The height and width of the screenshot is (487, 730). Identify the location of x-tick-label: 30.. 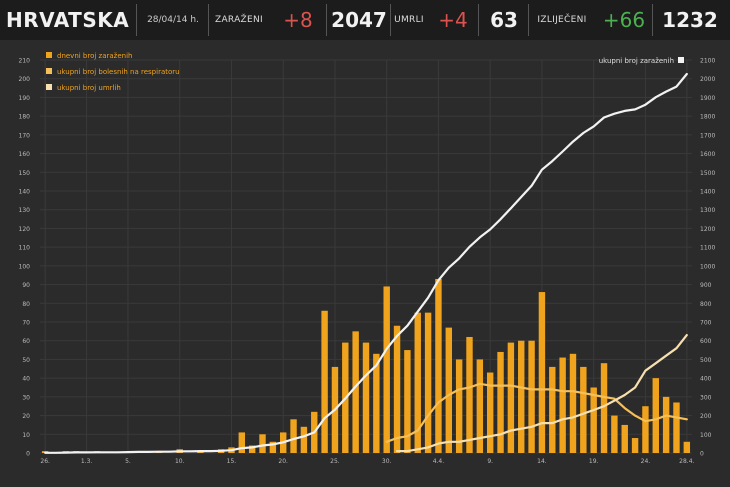
(387, 461).